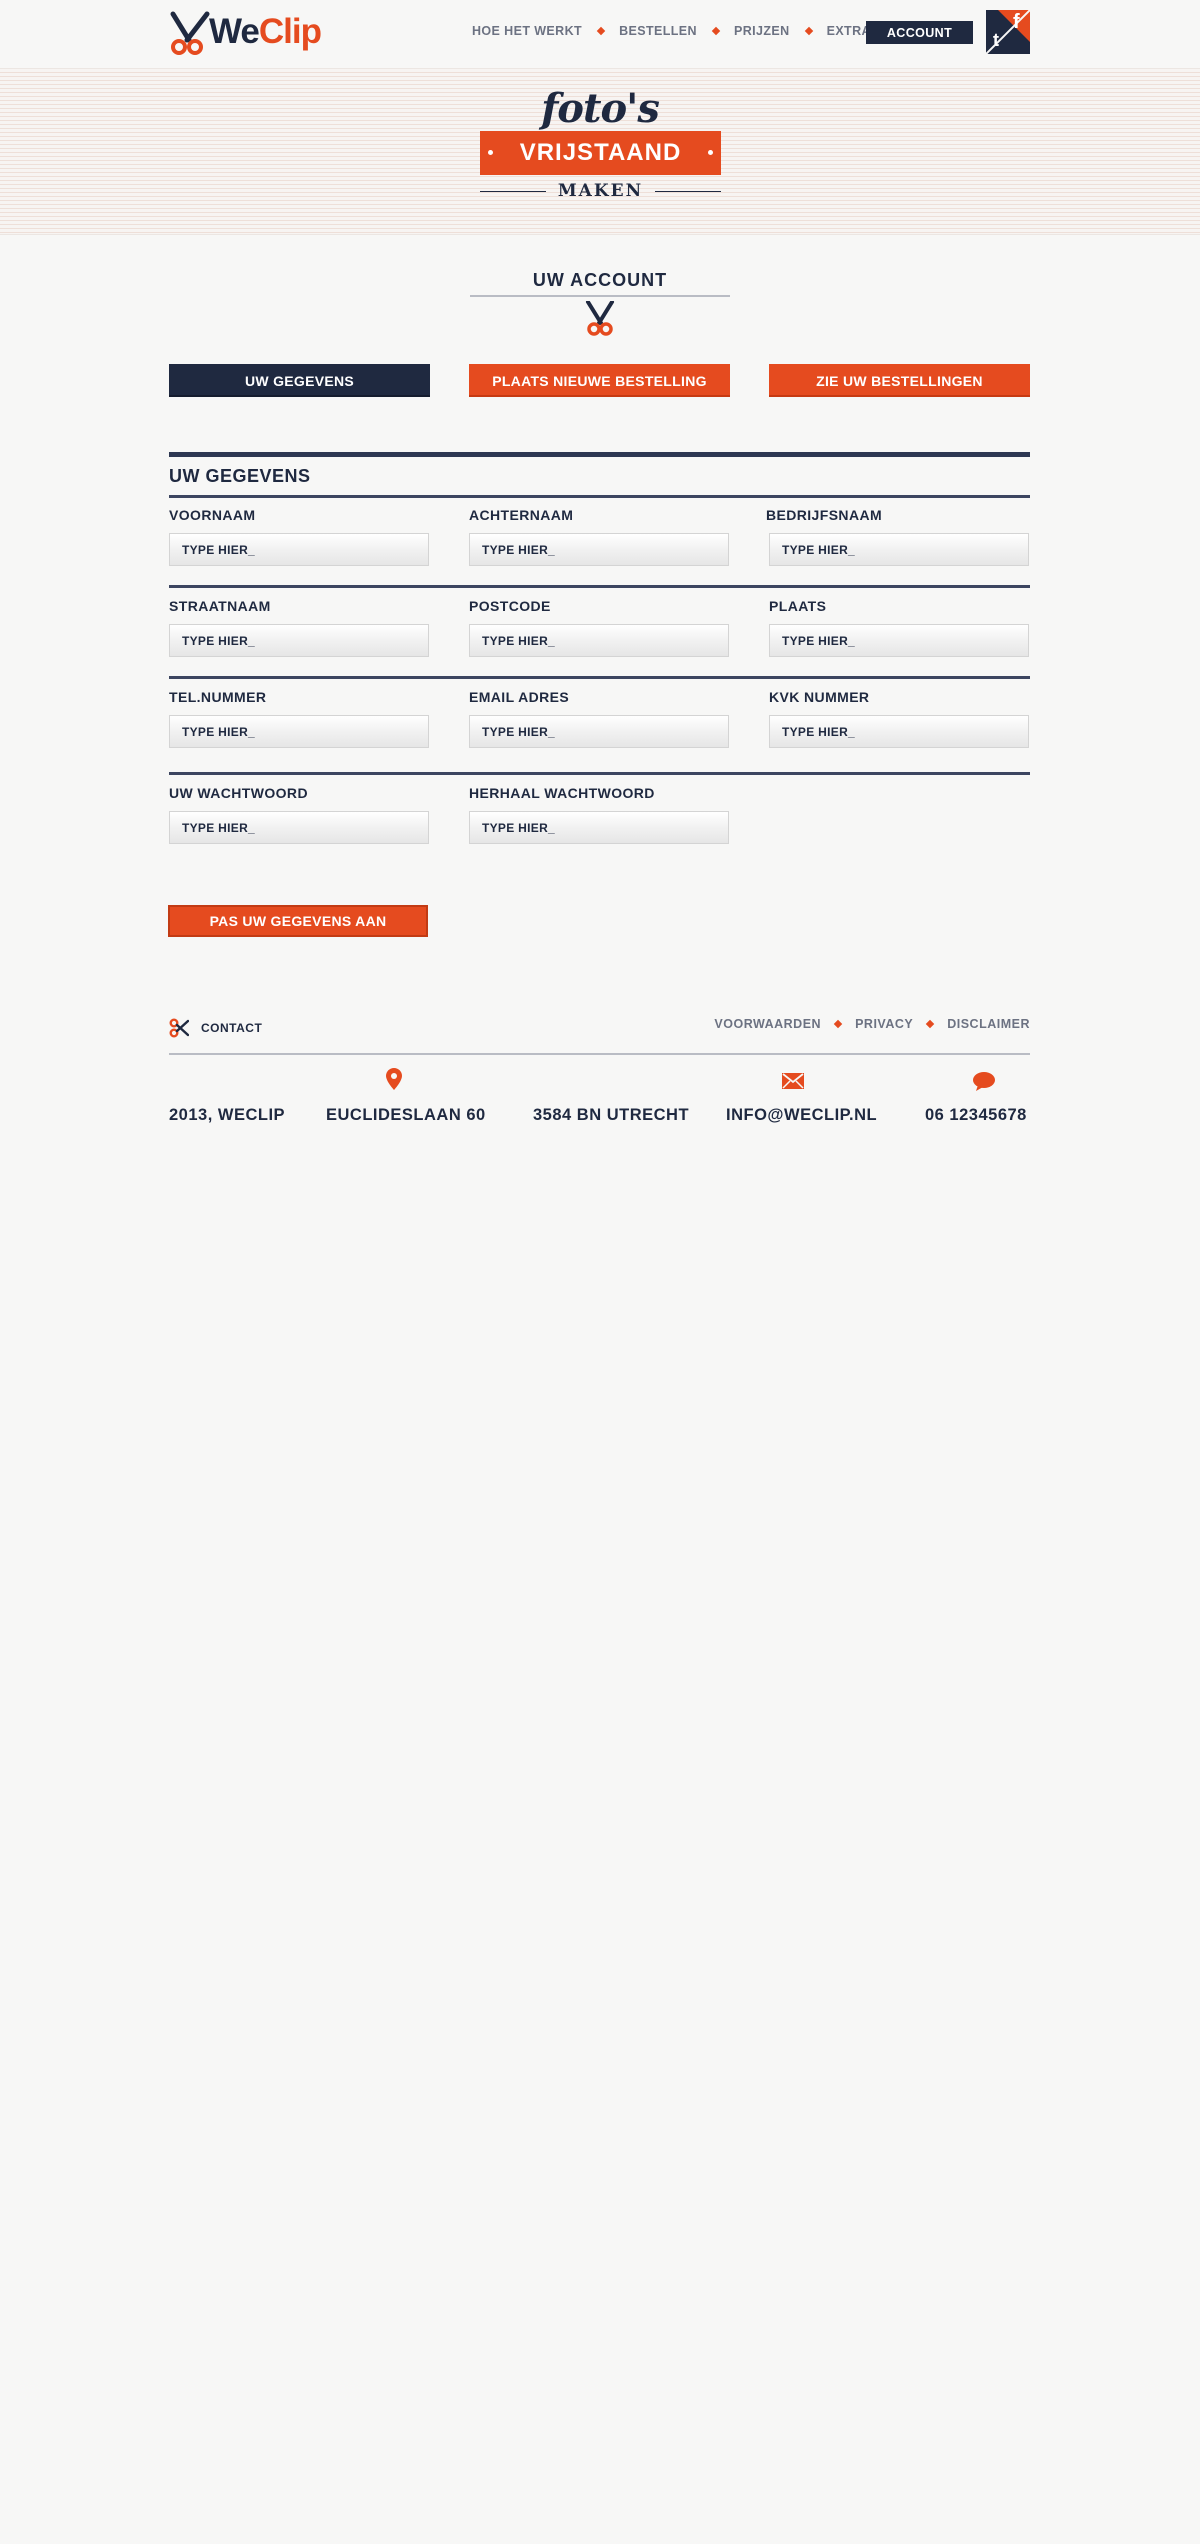 The width and height of the screenshot is (1200, 2544). Describe the element at coordinates (976, 1115) in the screenshot. I see `footer-phone: 06 12345678` at that location.